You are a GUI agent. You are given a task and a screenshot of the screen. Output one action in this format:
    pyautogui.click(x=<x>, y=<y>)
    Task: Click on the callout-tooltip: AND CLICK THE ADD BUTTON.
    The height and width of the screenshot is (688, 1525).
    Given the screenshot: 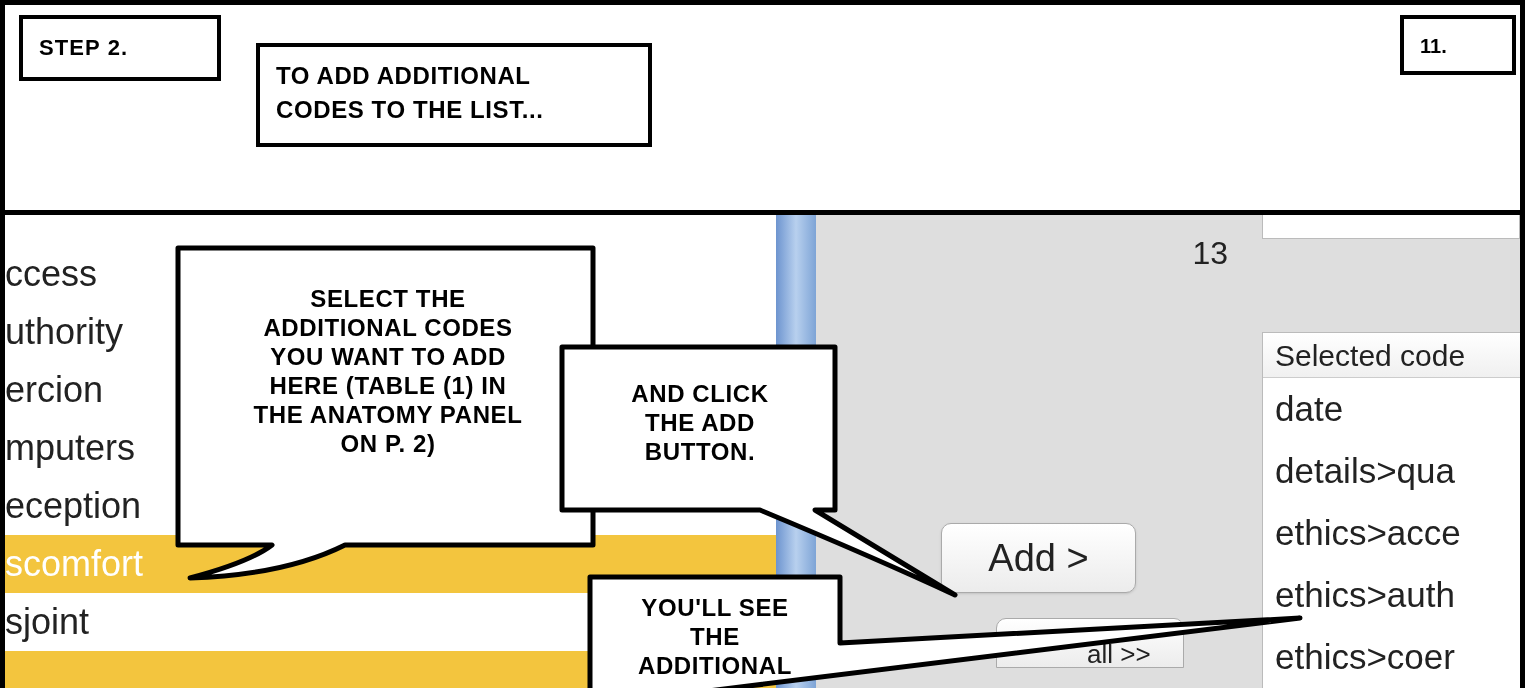 What is the action you would take?
    pyautogui.click(x=758, y=471)
    